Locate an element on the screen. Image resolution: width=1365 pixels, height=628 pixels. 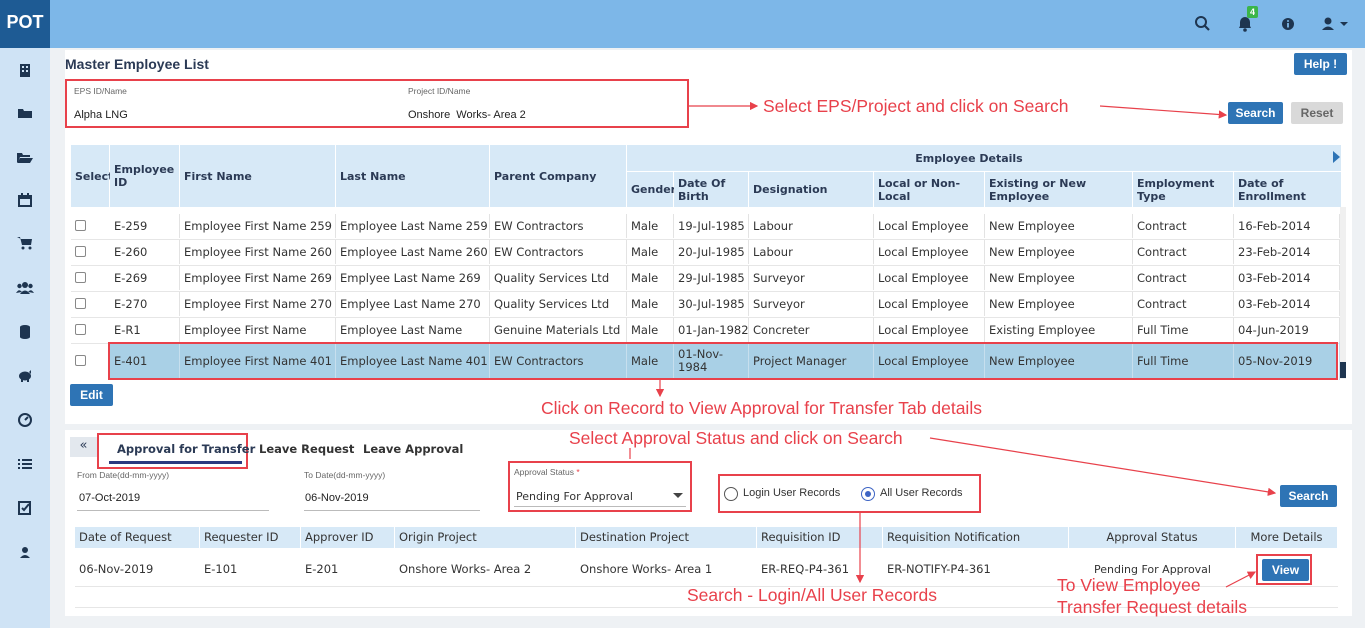
annotation-view-line2: Transfer Request details is located at coordinates (1152, 607).